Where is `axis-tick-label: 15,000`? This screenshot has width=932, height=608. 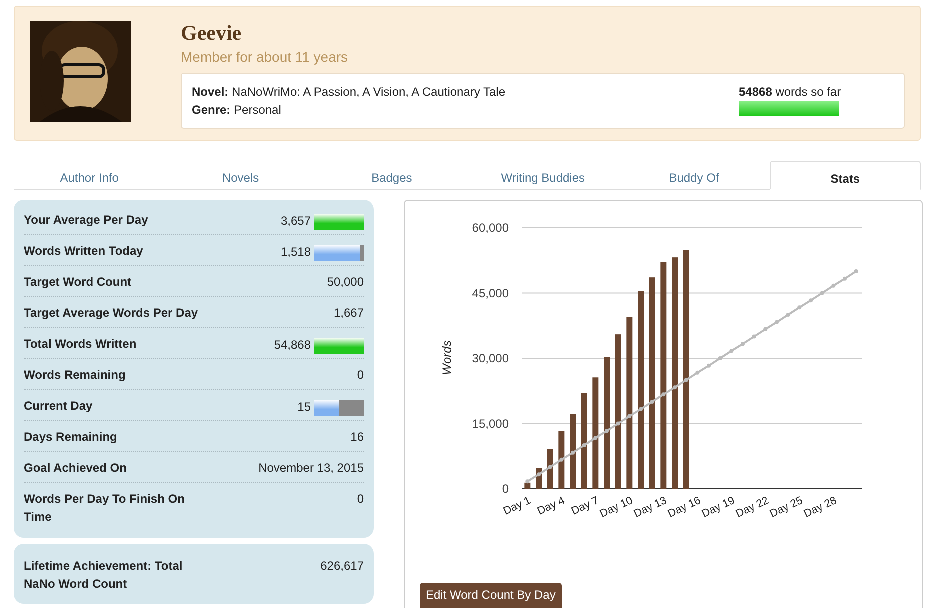
axis-tick-label: 15,000 is located at coordinates (490, 423).